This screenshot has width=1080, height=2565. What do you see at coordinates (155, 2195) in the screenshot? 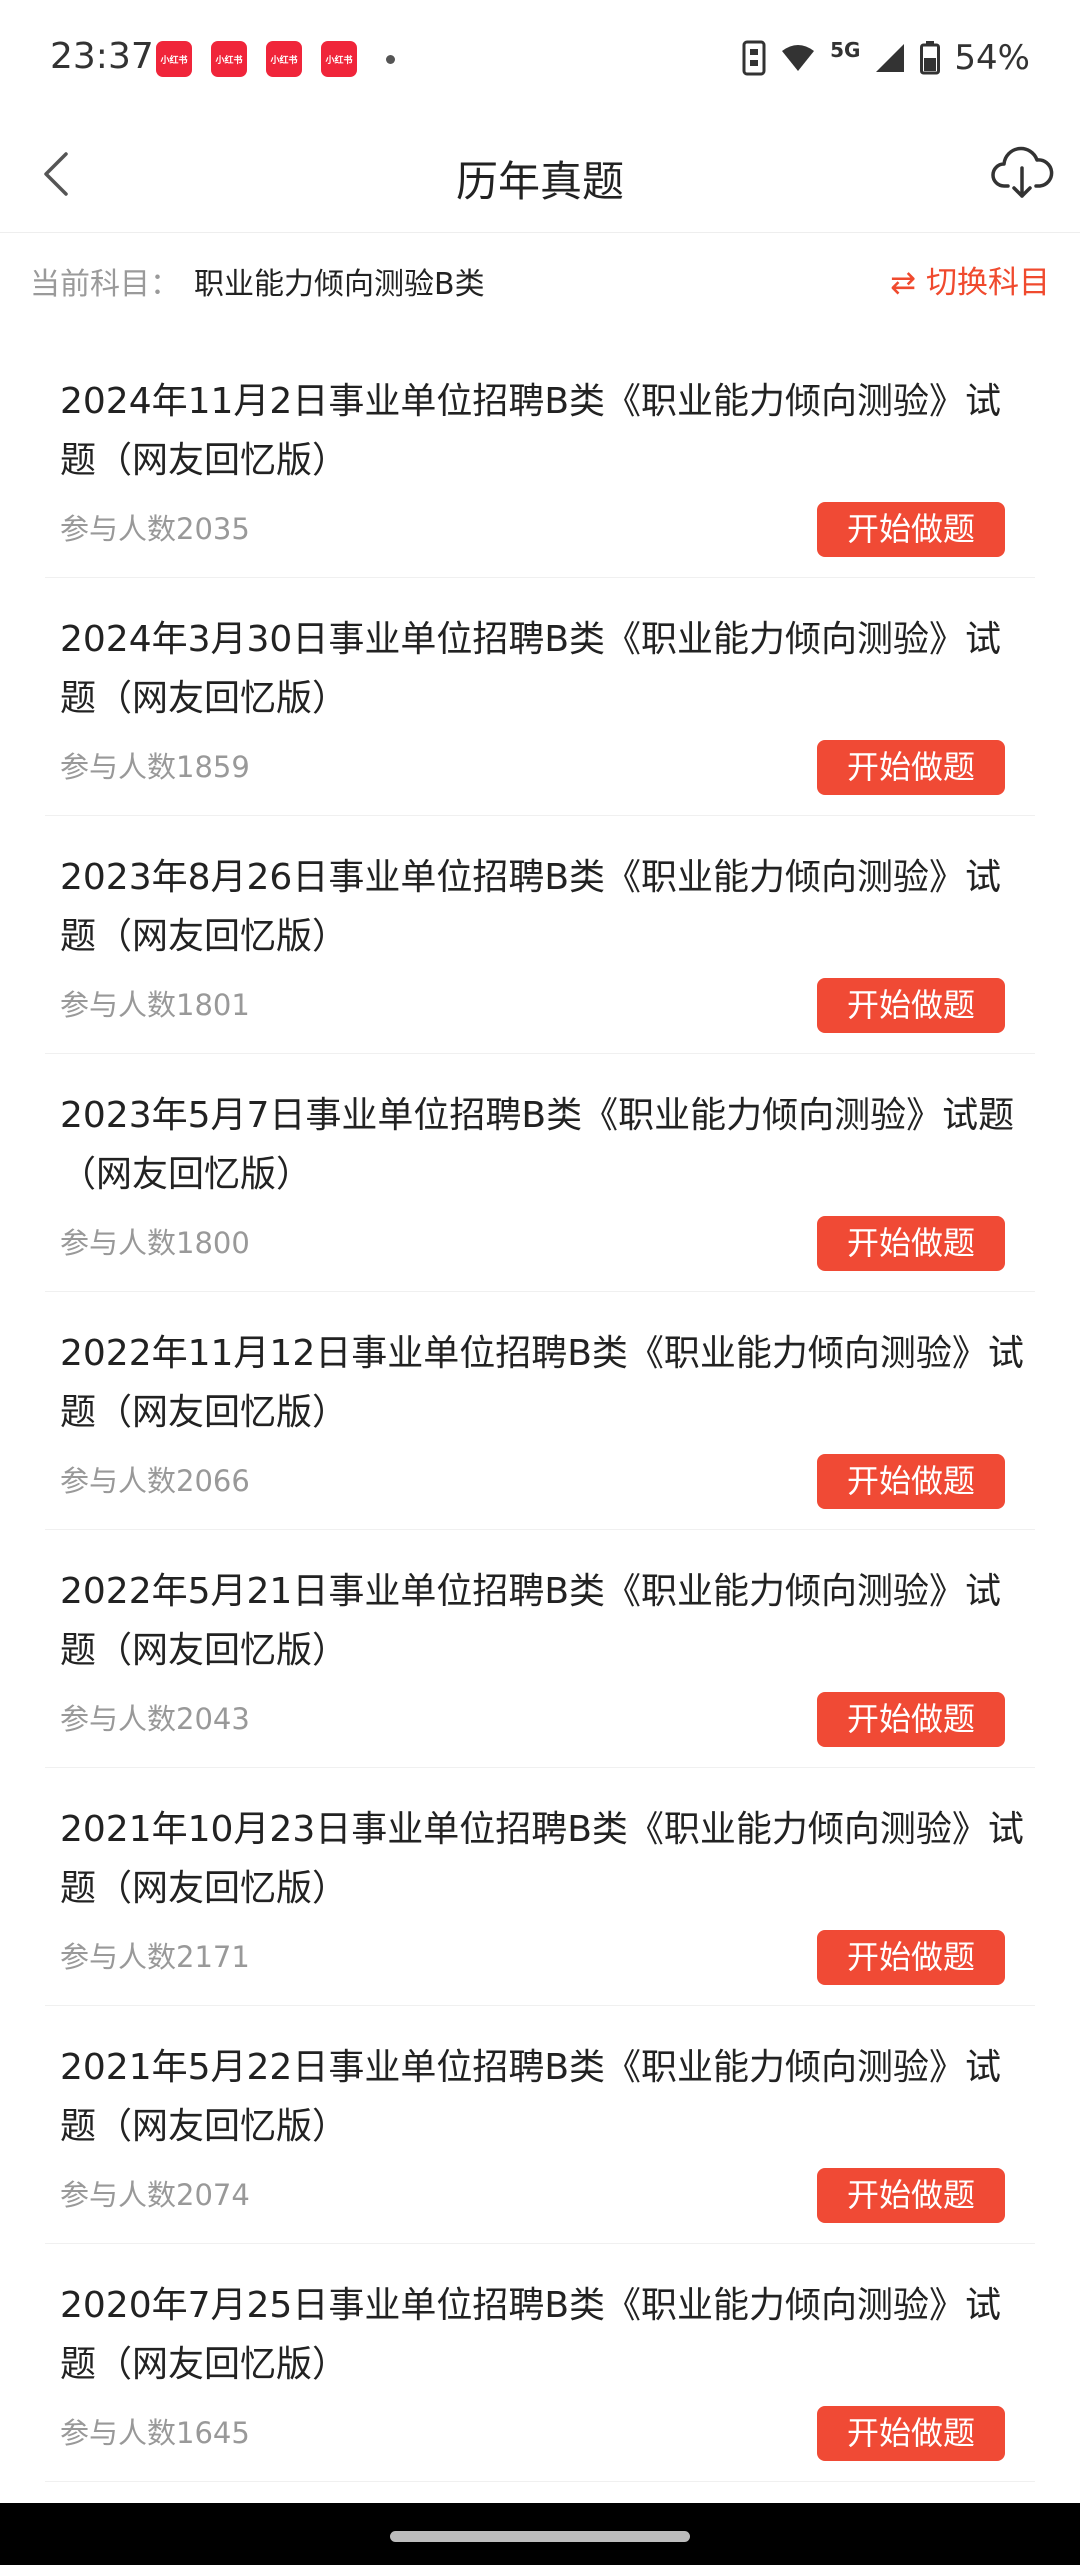
I see `participant-count: 参与人数2074` at bounding box center [155, 2195].